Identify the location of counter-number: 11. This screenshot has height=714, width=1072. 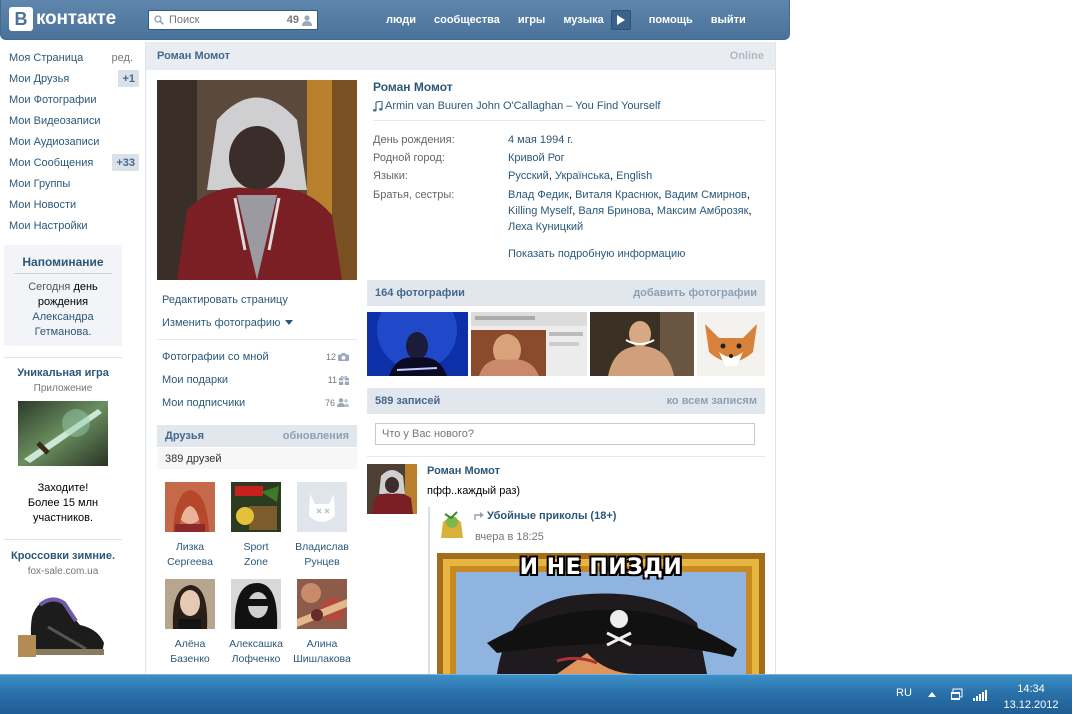
(332, 379).